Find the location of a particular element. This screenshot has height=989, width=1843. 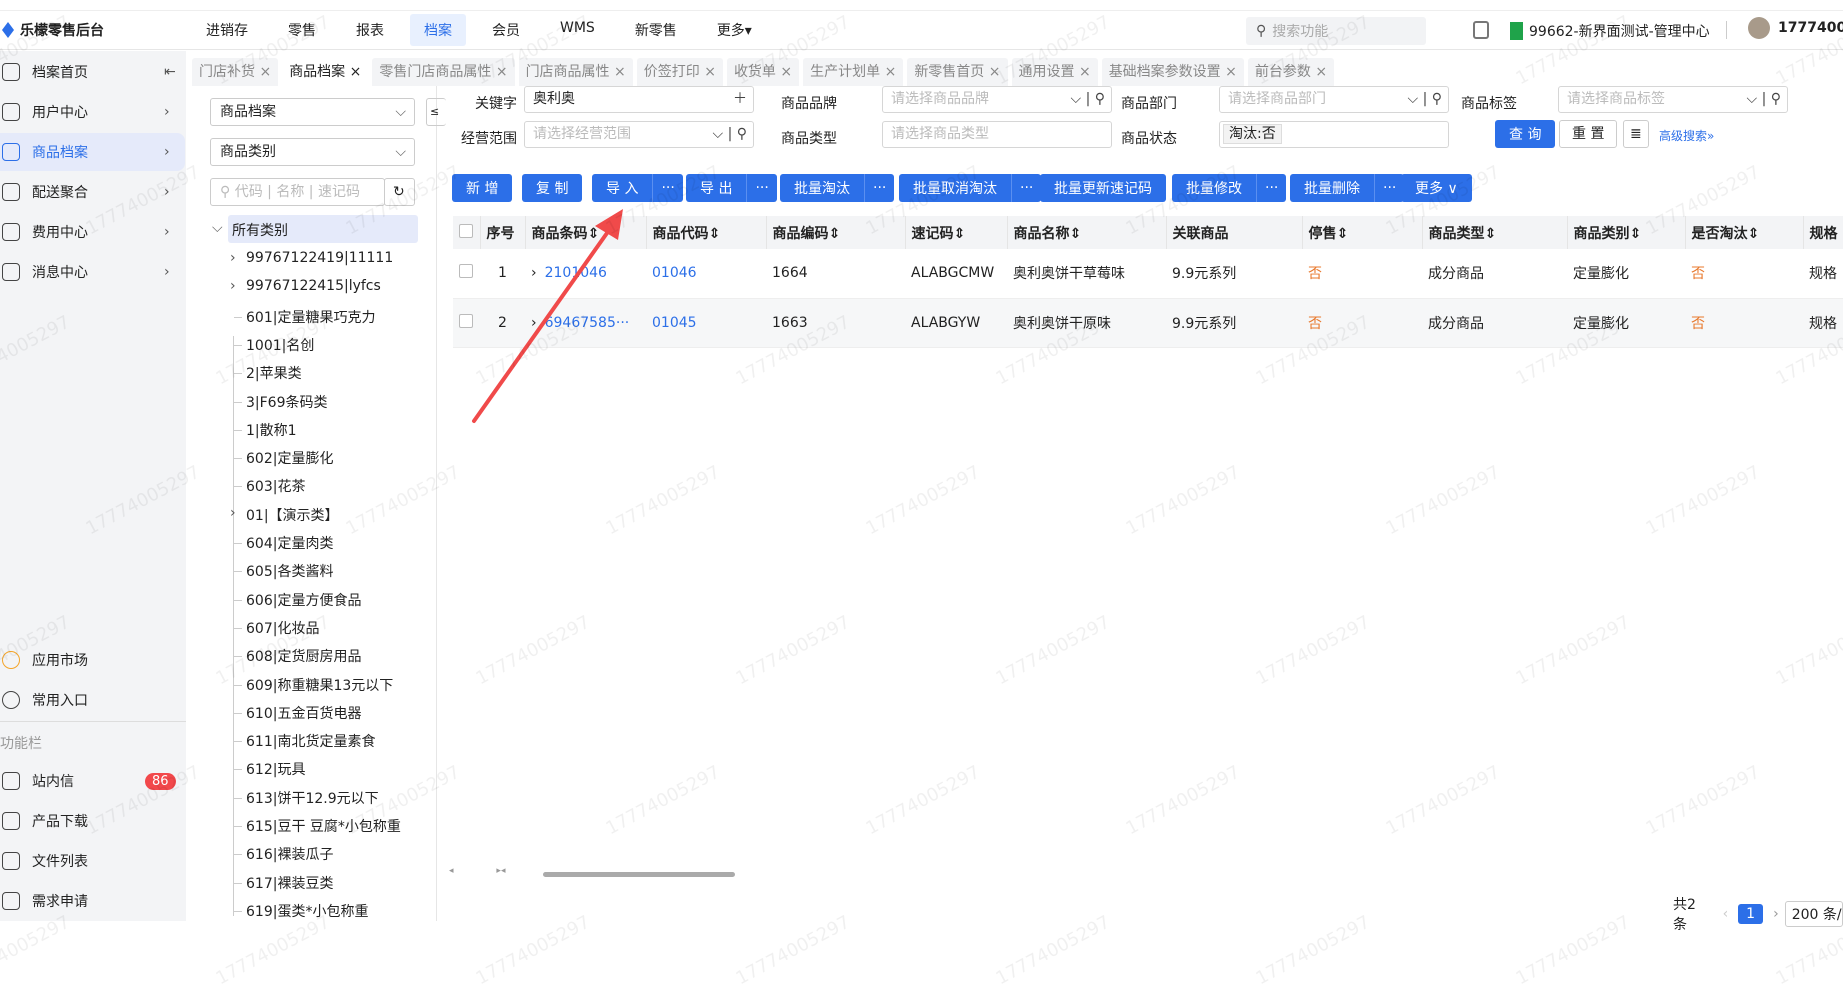

annotation-arrow is located at coordinates (547, 316).